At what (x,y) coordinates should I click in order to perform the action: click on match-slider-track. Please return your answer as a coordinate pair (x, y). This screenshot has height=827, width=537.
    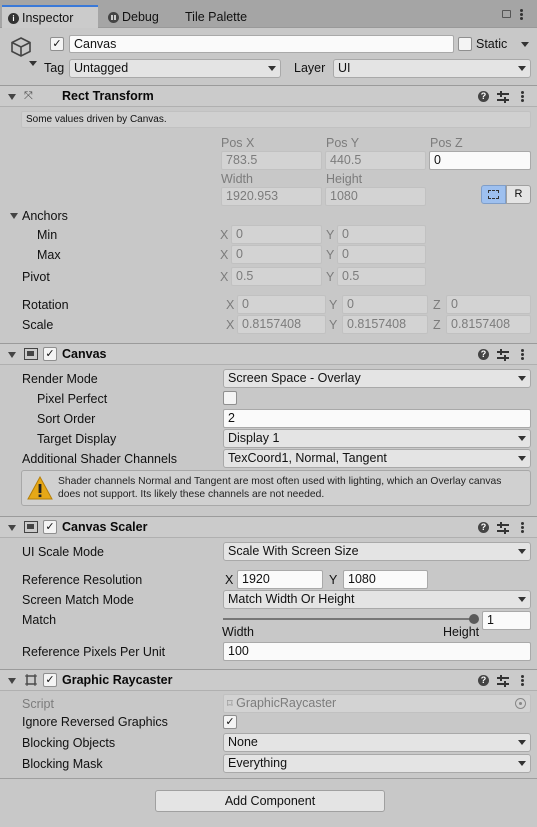
    Looking at the image, I should click on (348, 619).